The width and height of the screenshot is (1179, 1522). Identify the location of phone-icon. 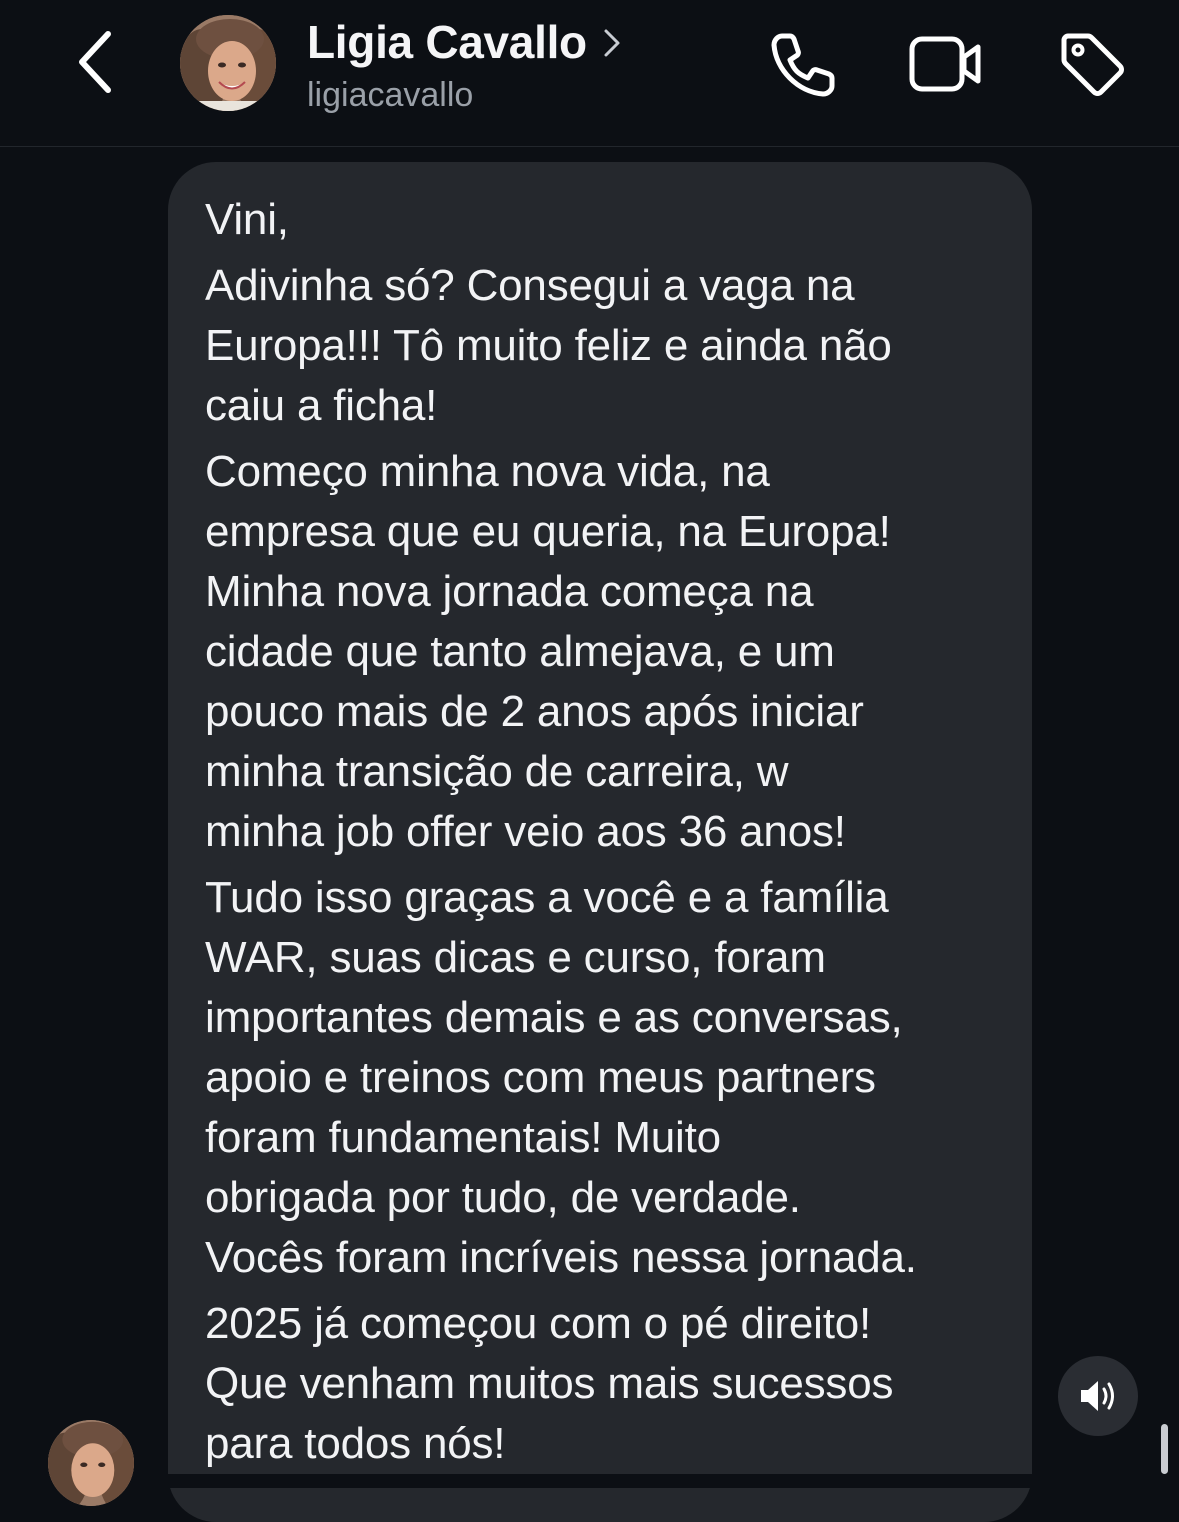
(803, 65).